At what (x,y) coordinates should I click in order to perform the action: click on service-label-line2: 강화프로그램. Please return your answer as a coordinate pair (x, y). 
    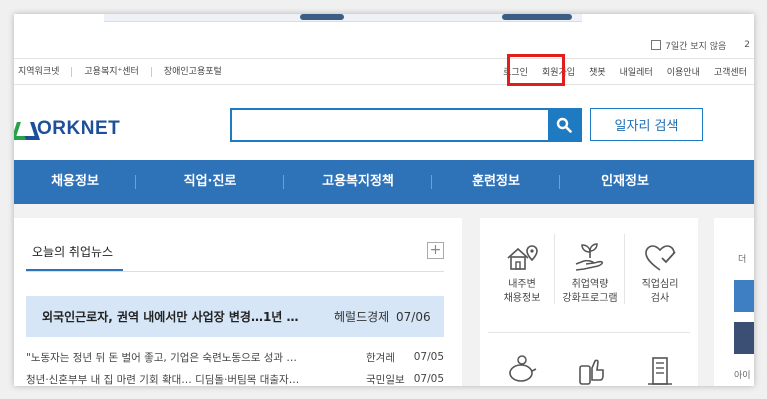
    Looking at the image, I should click on (590, 298).